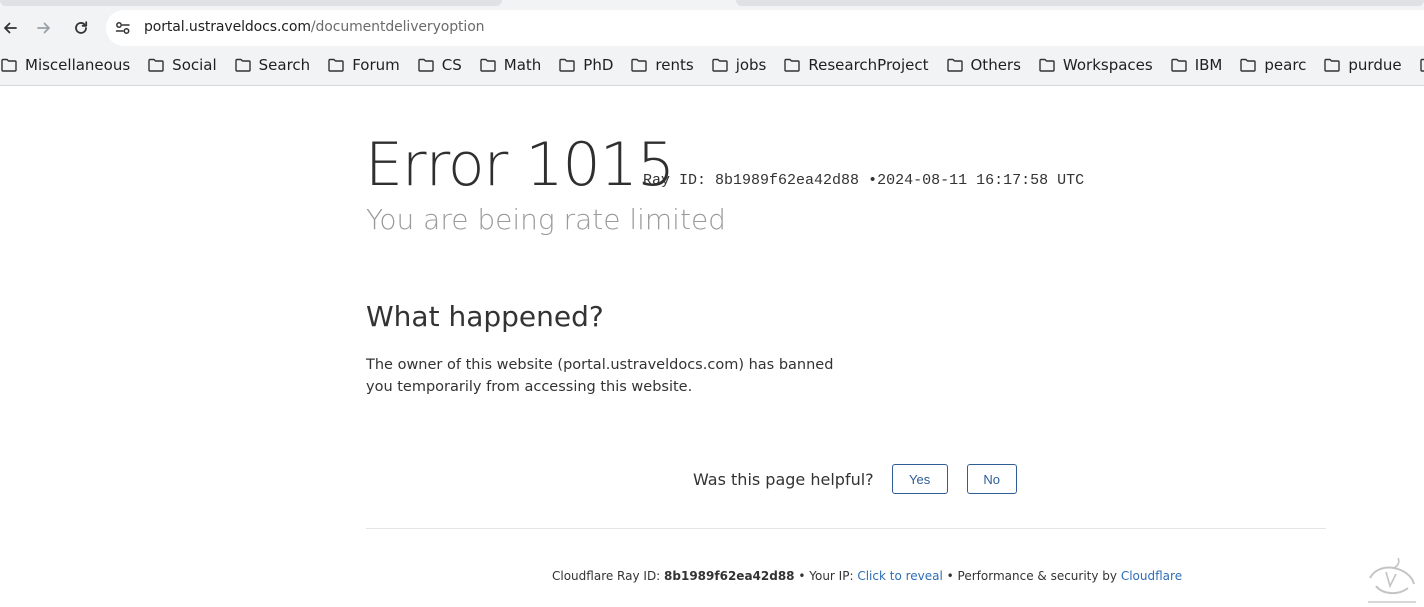 The height and width of the screenshot is (607, 1424). I want to click on bookmark-folder: Search, so click(272, 65).